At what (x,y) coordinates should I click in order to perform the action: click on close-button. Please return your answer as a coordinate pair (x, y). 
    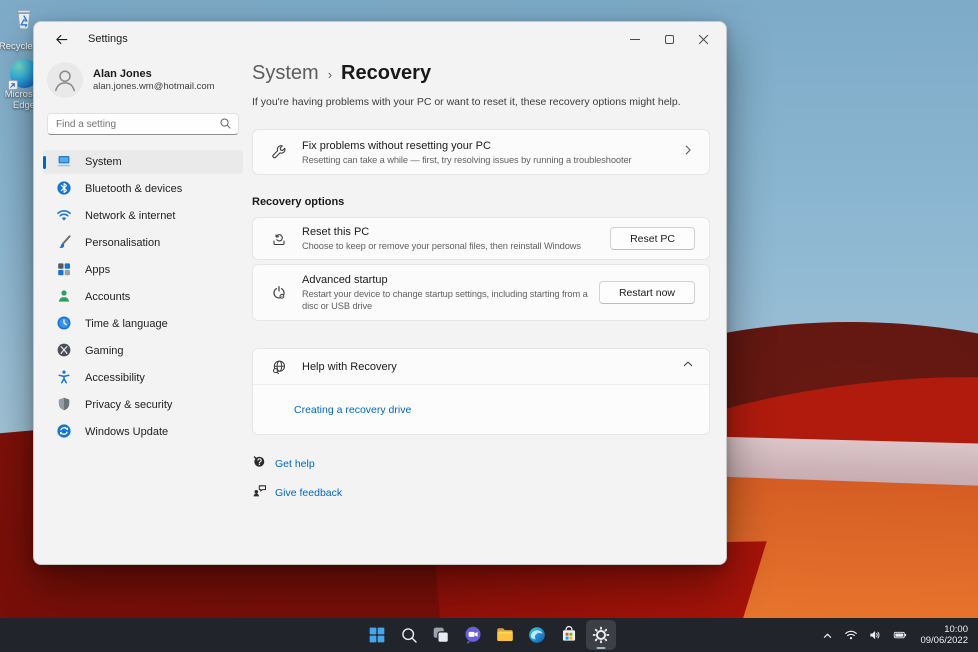
    Looking at the image, I should click on (703, 39).